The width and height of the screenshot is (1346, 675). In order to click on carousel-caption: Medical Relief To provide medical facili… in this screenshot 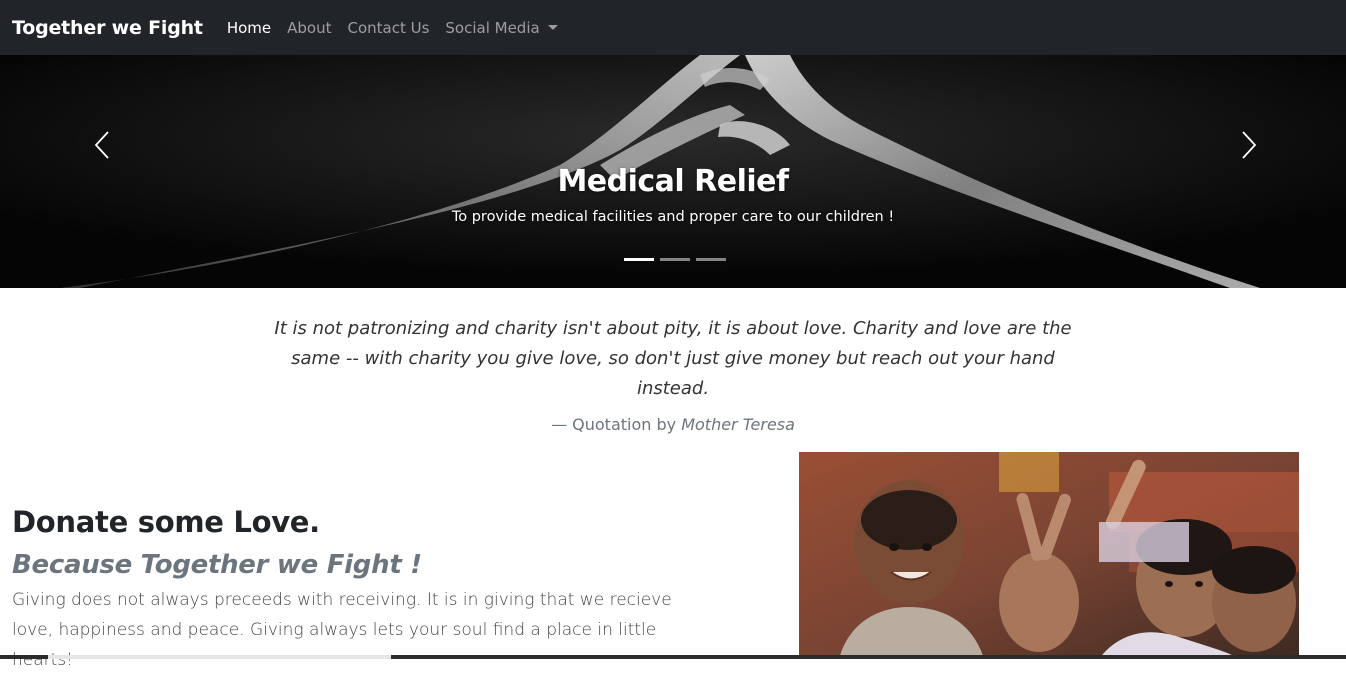, I will do `click(673, 194)`.